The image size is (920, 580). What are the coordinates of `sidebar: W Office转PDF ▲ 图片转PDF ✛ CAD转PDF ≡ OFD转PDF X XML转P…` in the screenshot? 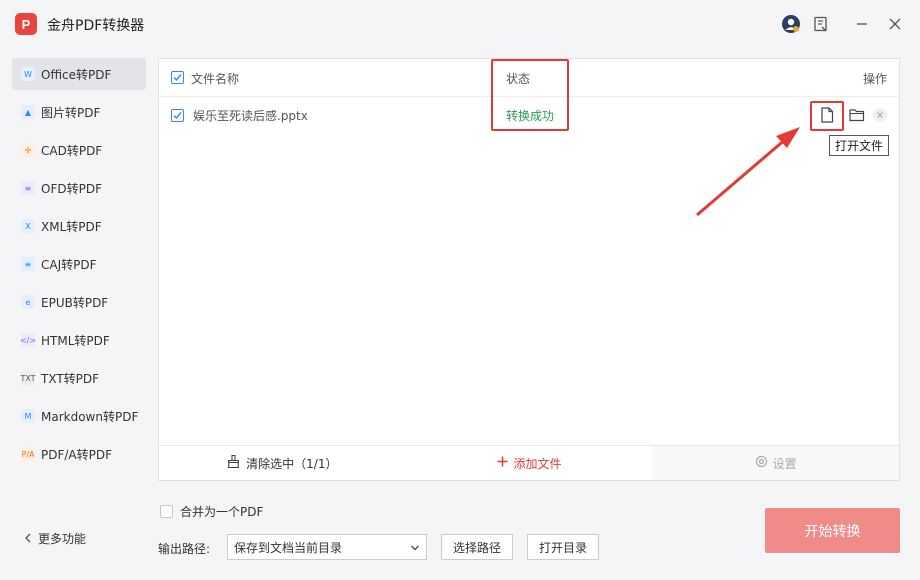 It's located at (79, 267).